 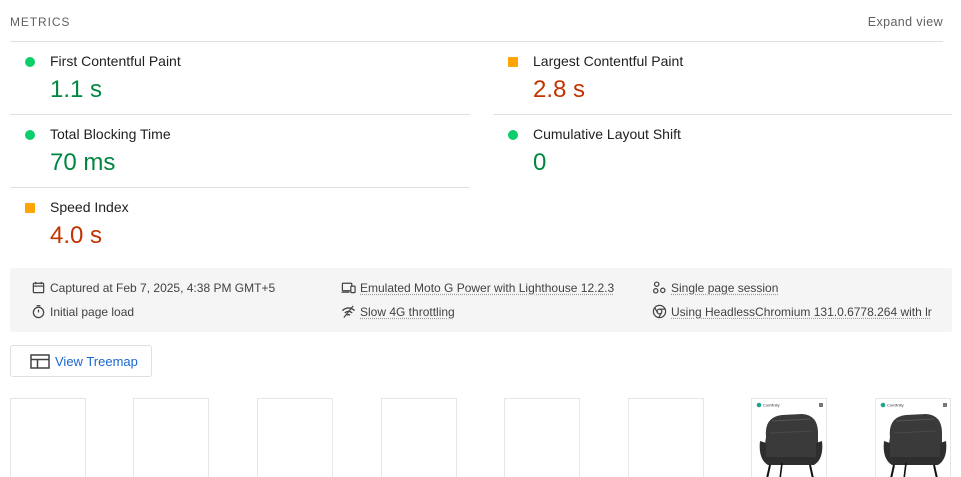 I want to click on treemap-icon, so click(x=40, y=361).